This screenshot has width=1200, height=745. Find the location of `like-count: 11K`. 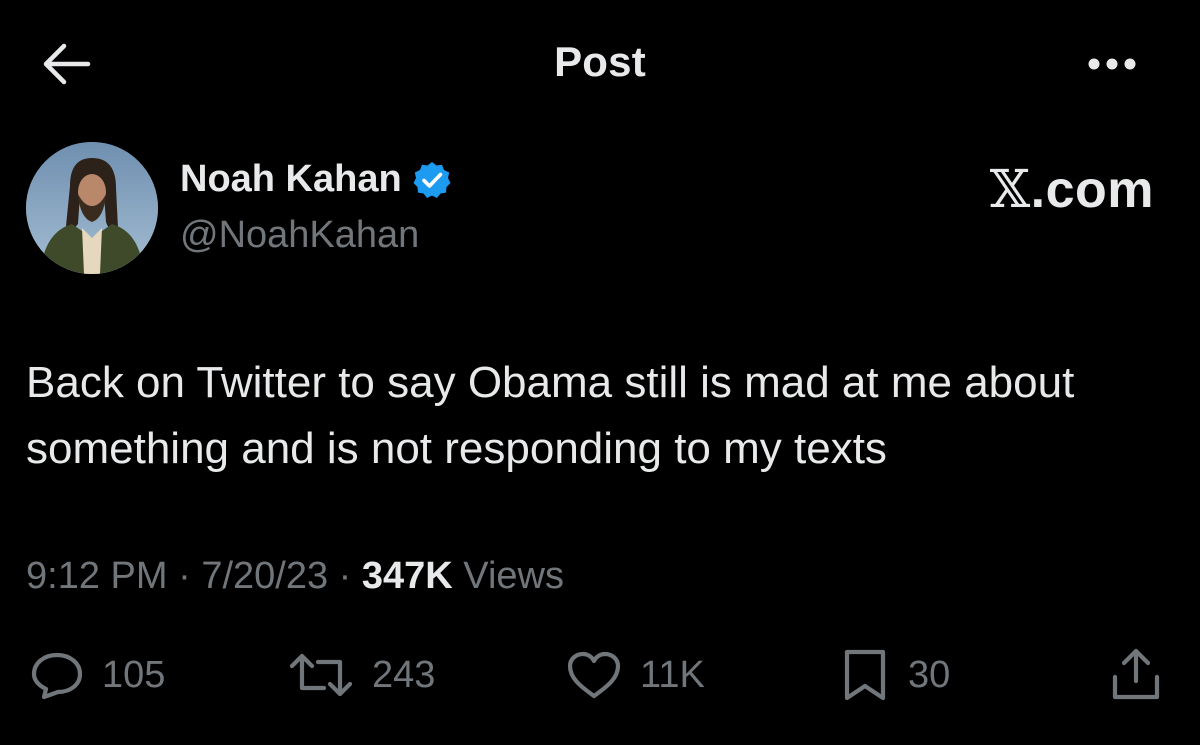

like-count: 11K is located at coordinates (672, 674).